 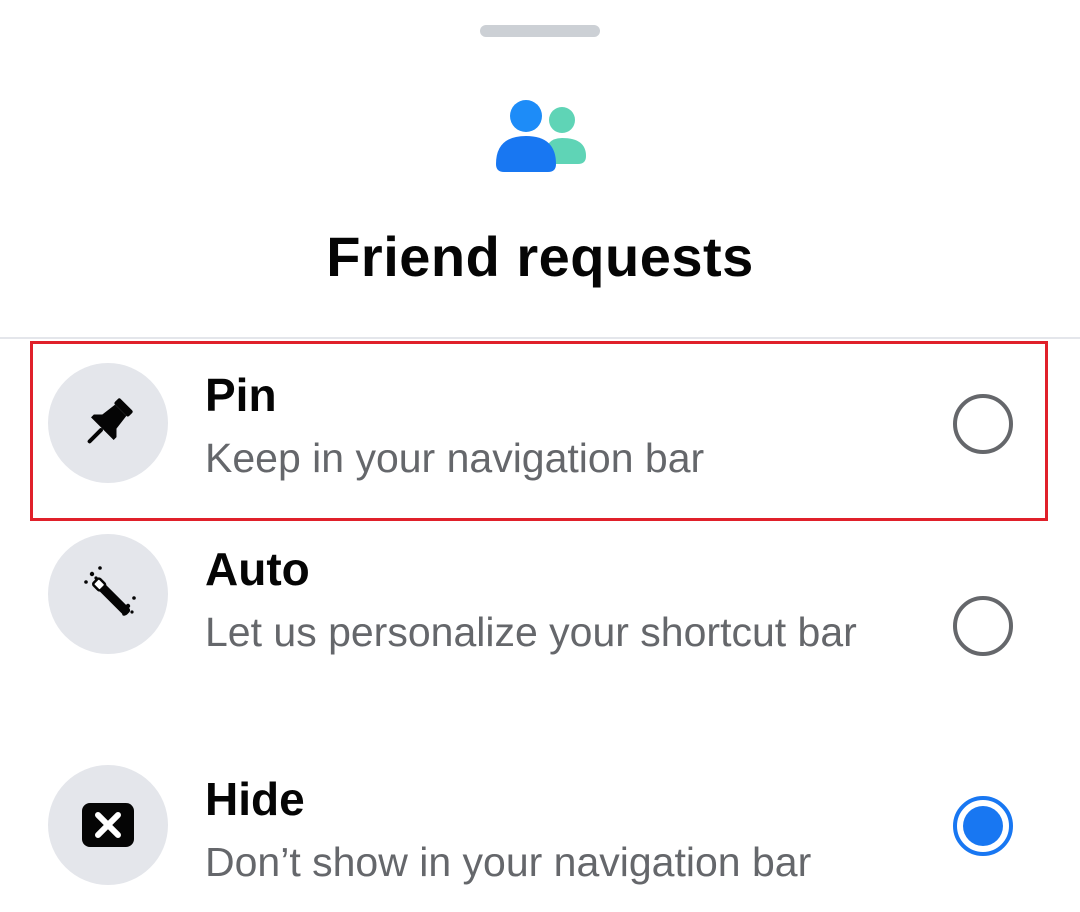 I want to click on magic-wand-icon, so click(x=108, y=594).